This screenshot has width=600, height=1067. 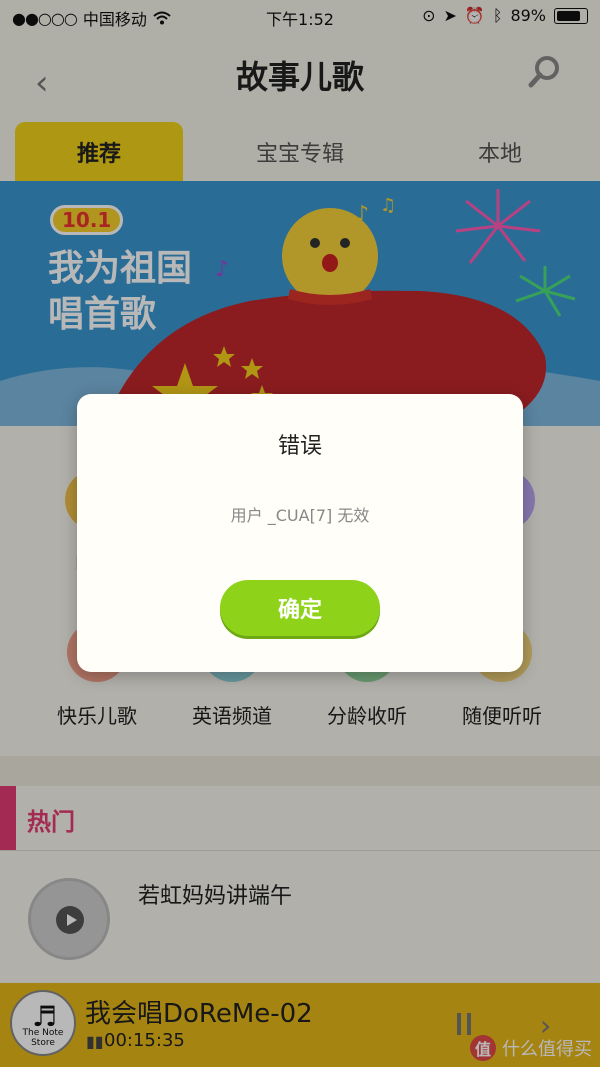 What do you see at coordinates (300, 515) in the screenshot?
I see `dialog-message: 用户 _CUA[7] 无效` at bounding box center [300, 515].